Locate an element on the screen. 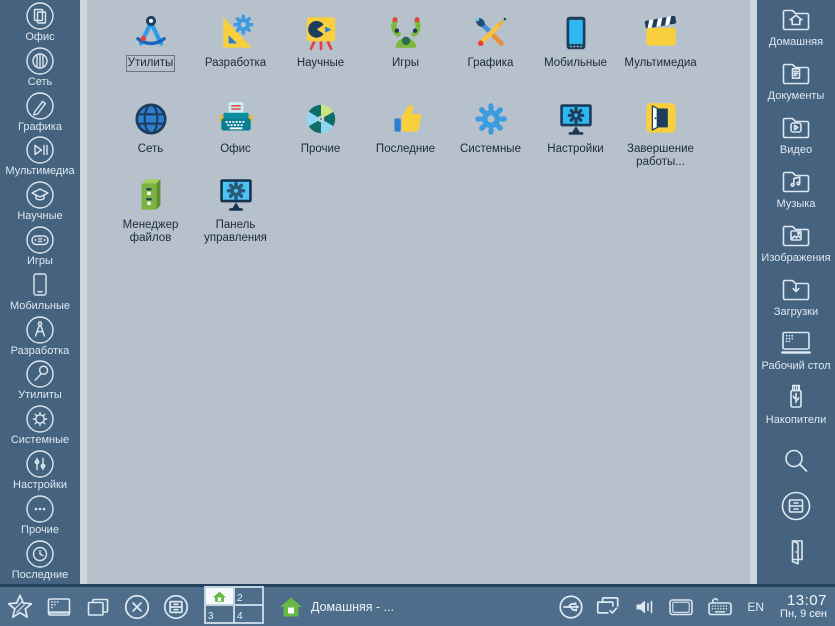 The width and height of the screenshot is (835, 626). app-system: Системные is located at coordinates (490, 136).